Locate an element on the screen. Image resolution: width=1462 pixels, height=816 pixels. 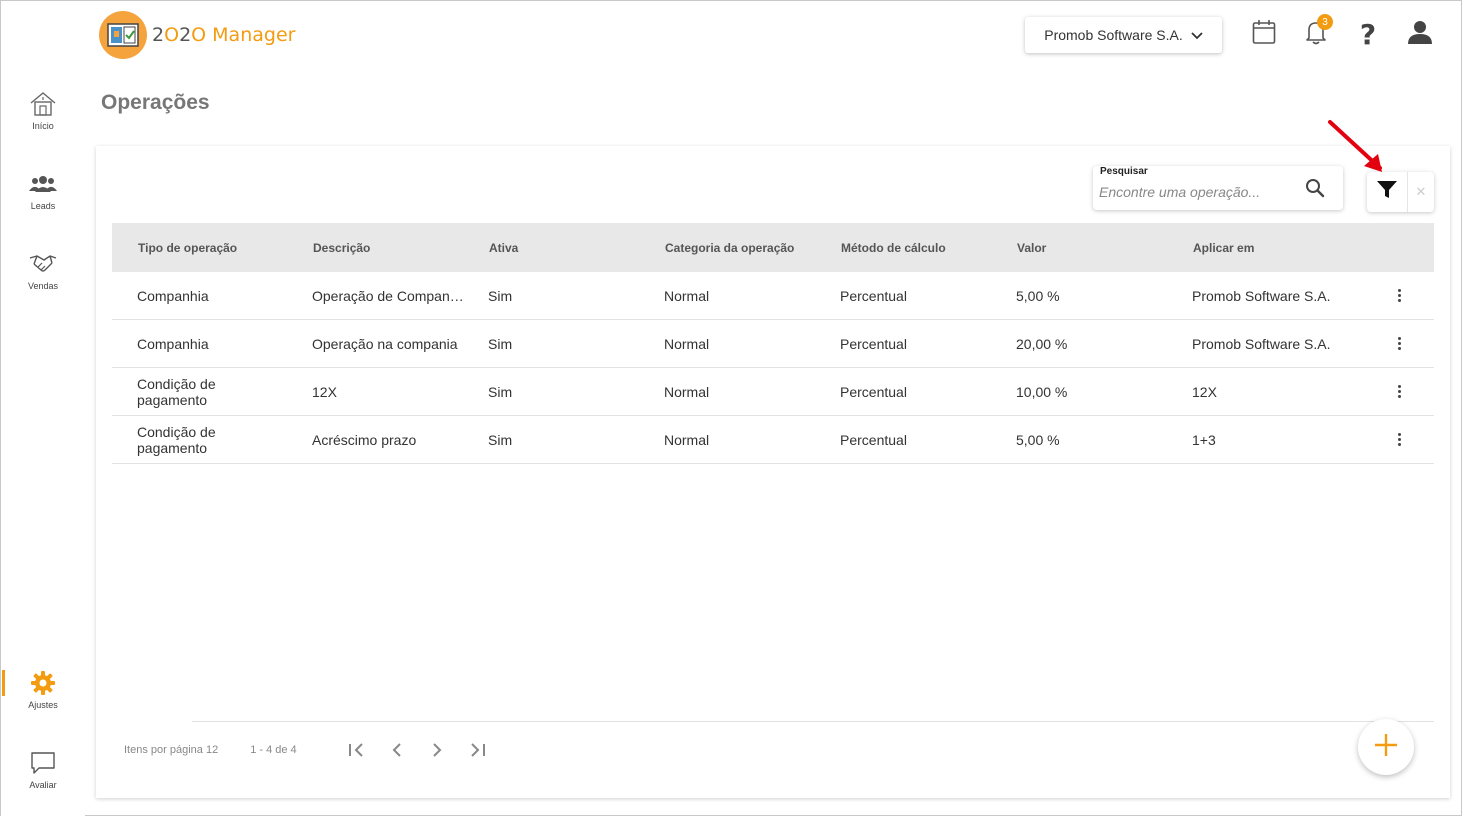
company-select-value: Promob Software S.A. is located at coordinates (1113, 35).